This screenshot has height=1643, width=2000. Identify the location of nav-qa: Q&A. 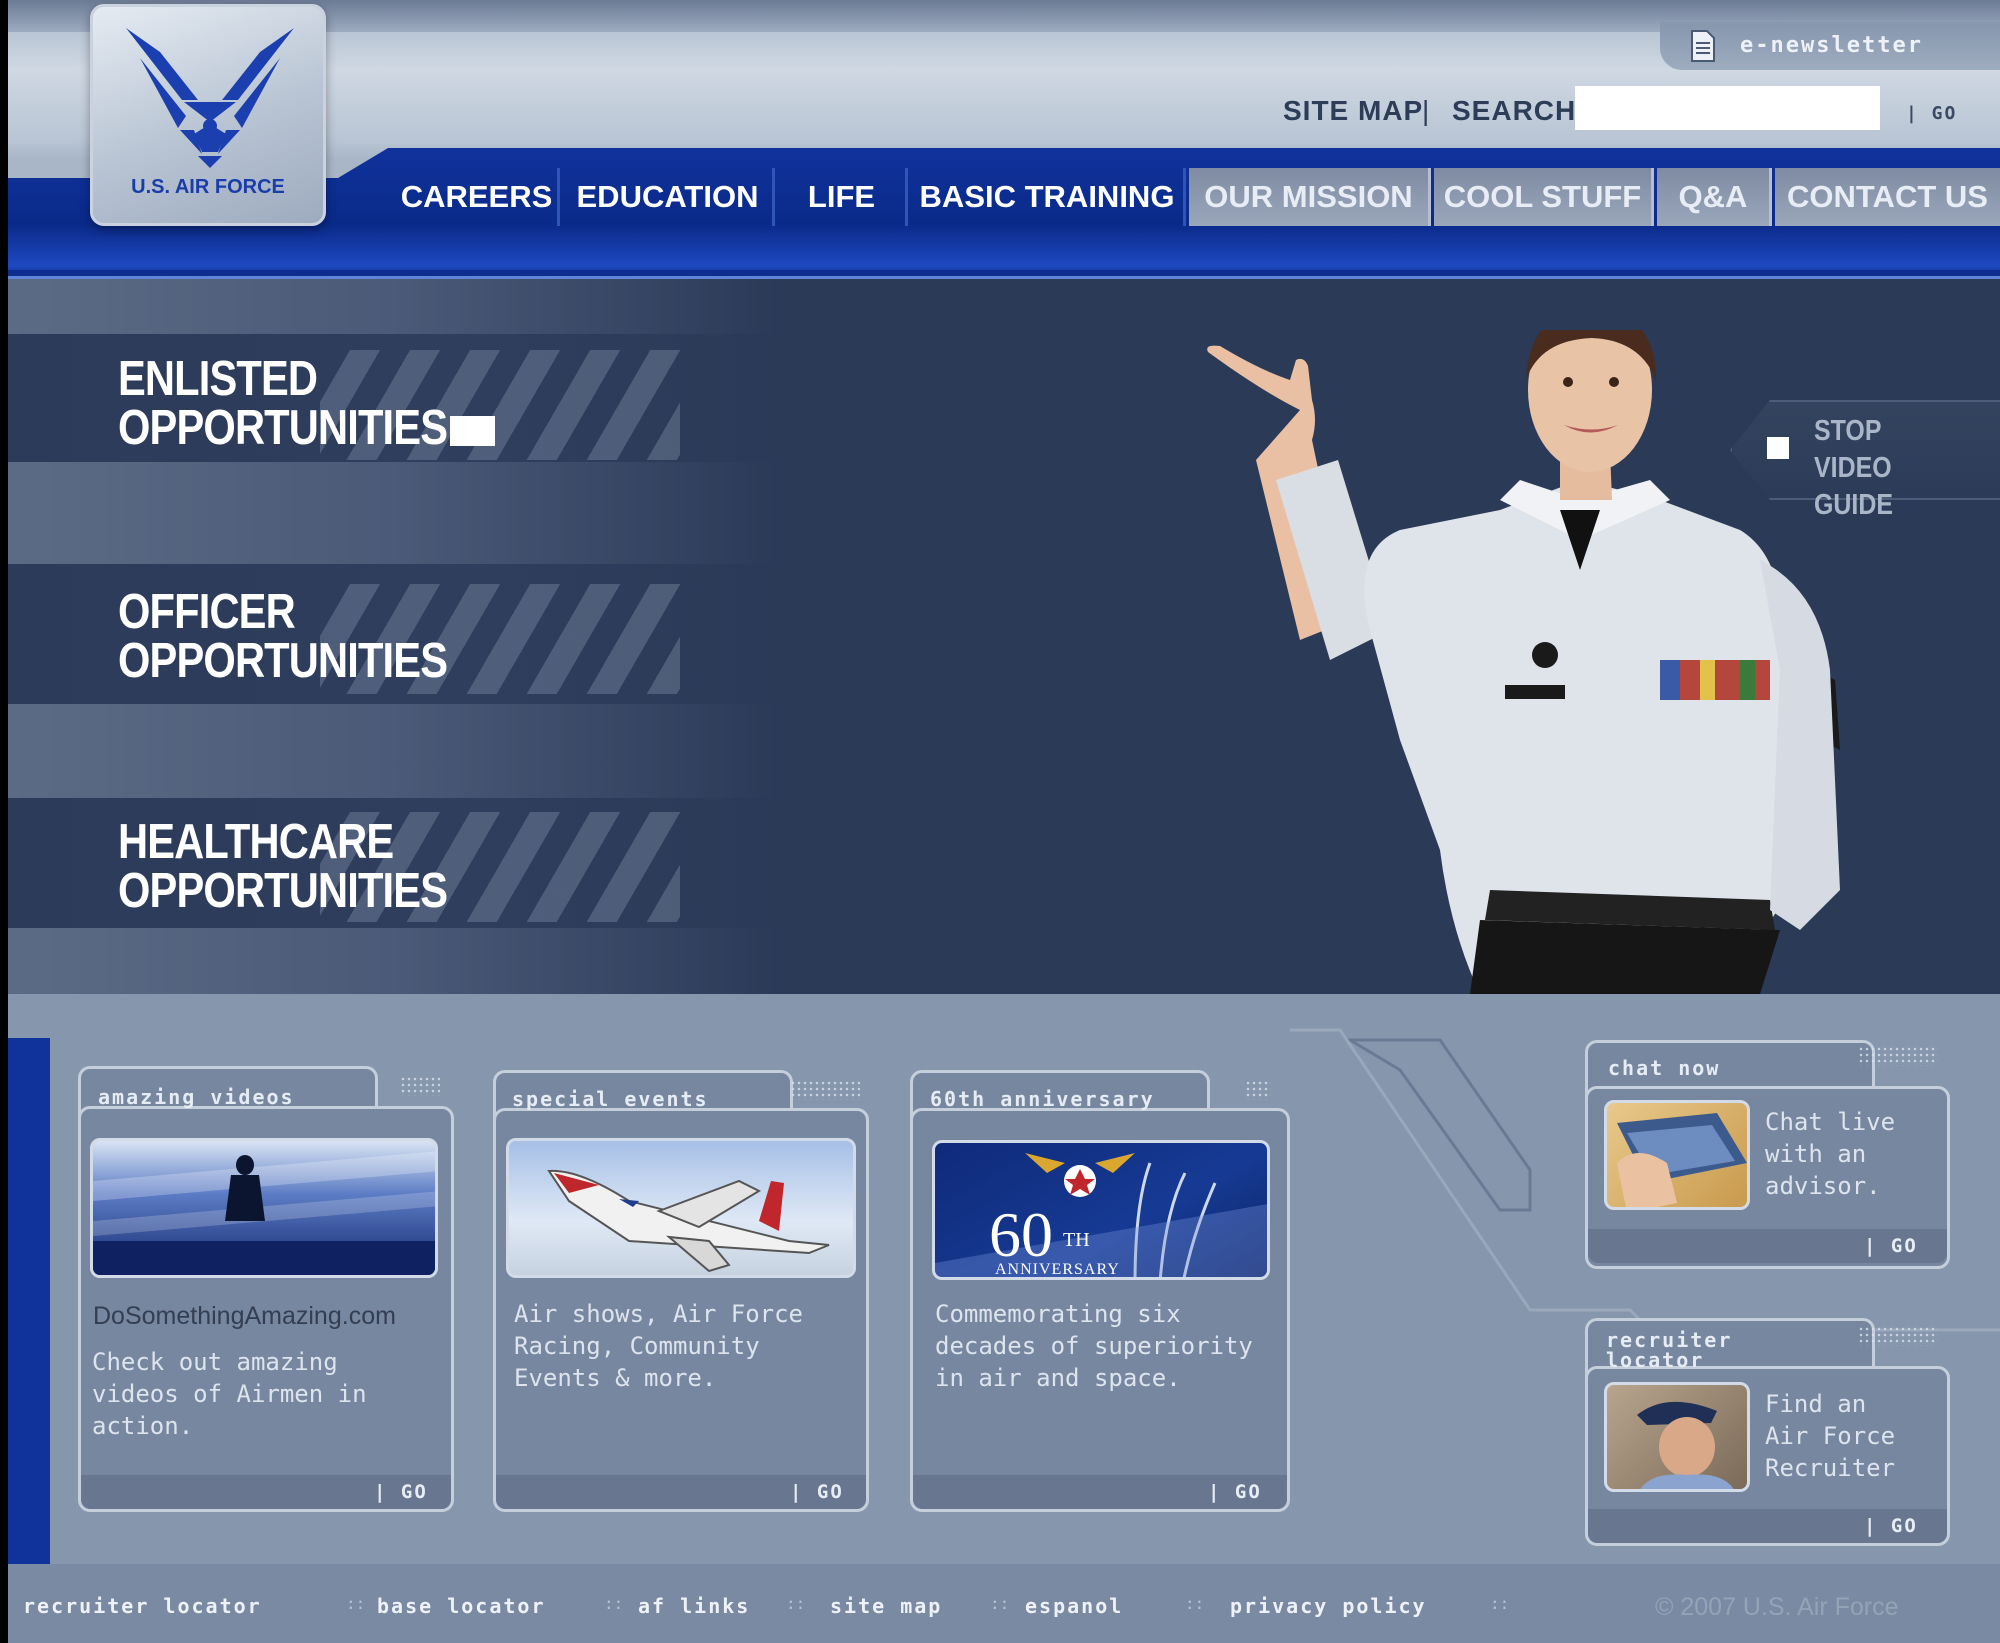
(1714, 197).